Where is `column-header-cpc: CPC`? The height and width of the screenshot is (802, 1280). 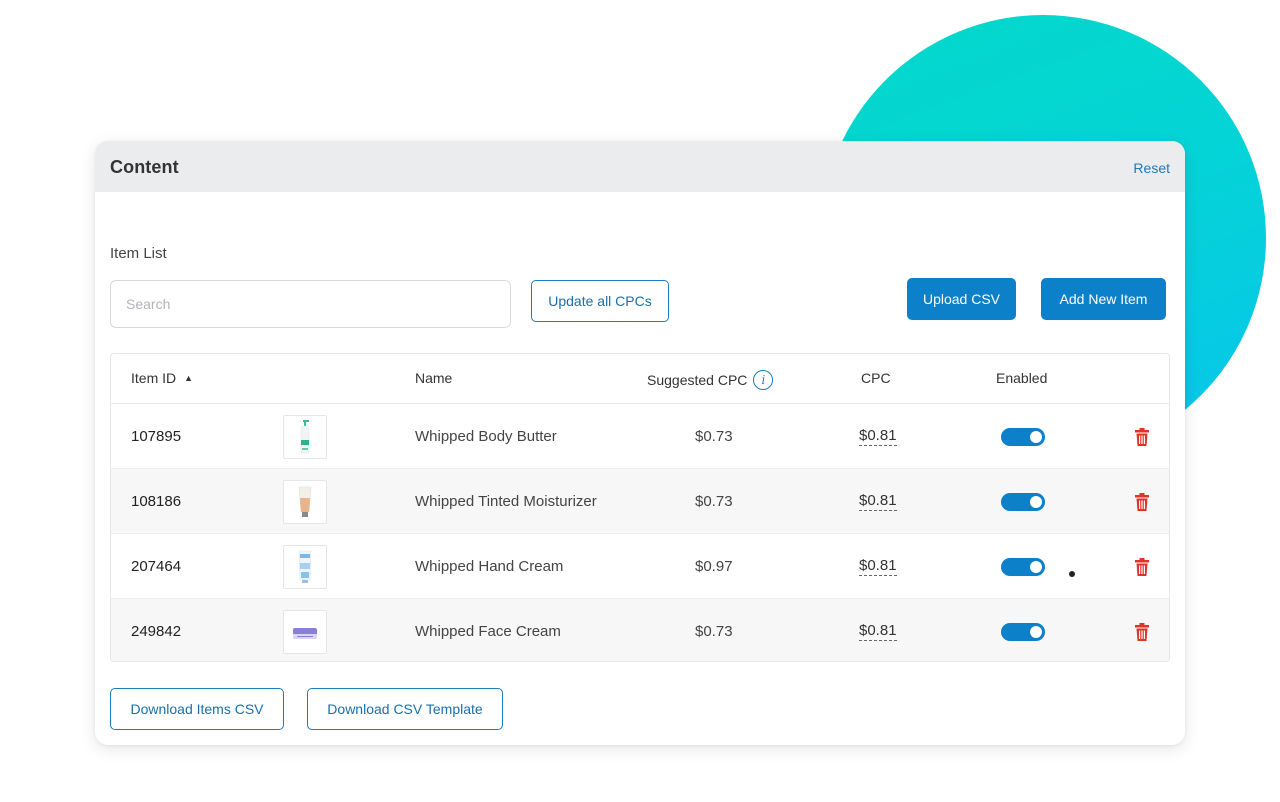
column-header-cpc: CPC is located at coordinates (876, 378).